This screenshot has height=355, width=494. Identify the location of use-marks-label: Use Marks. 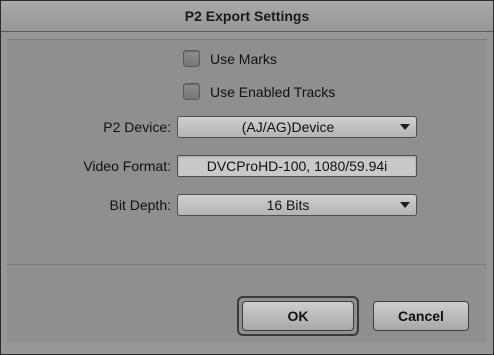
(243, 58).